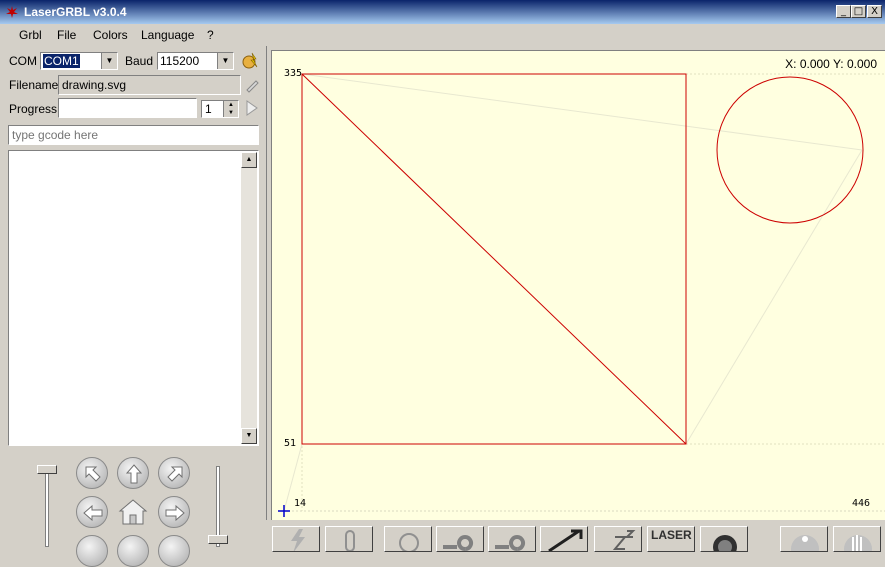  I want to click on diagonal-arrow-icon, so click(565, 540).